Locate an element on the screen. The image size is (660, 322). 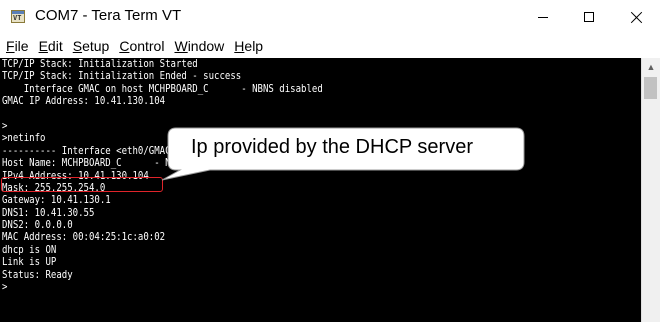
menu-item-control: Control is located at coordinates (141, 46).